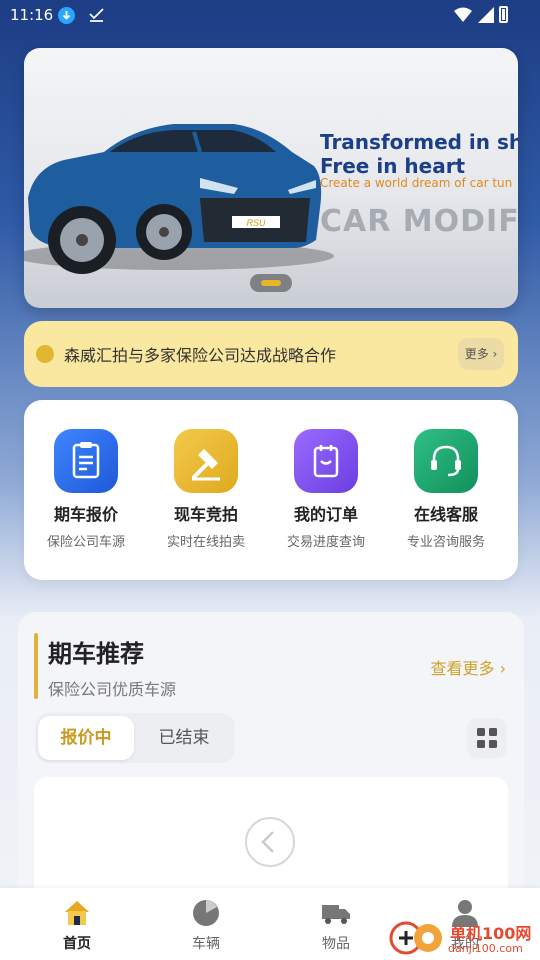 The width and height of the screenshot is (540, 960). Describe the element at coordinates (419, 221) in the screenshot. I see `banner-watermark: CAR MODIFIC` at that location.